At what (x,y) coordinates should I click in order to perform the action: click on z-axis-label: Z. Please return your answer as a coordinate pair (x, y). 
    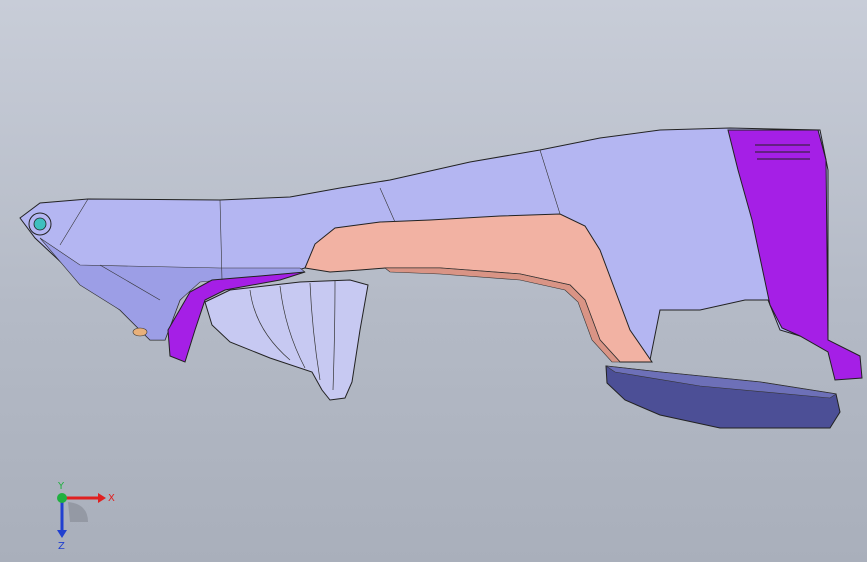
    Looking at the image, I should click on (61, 546).